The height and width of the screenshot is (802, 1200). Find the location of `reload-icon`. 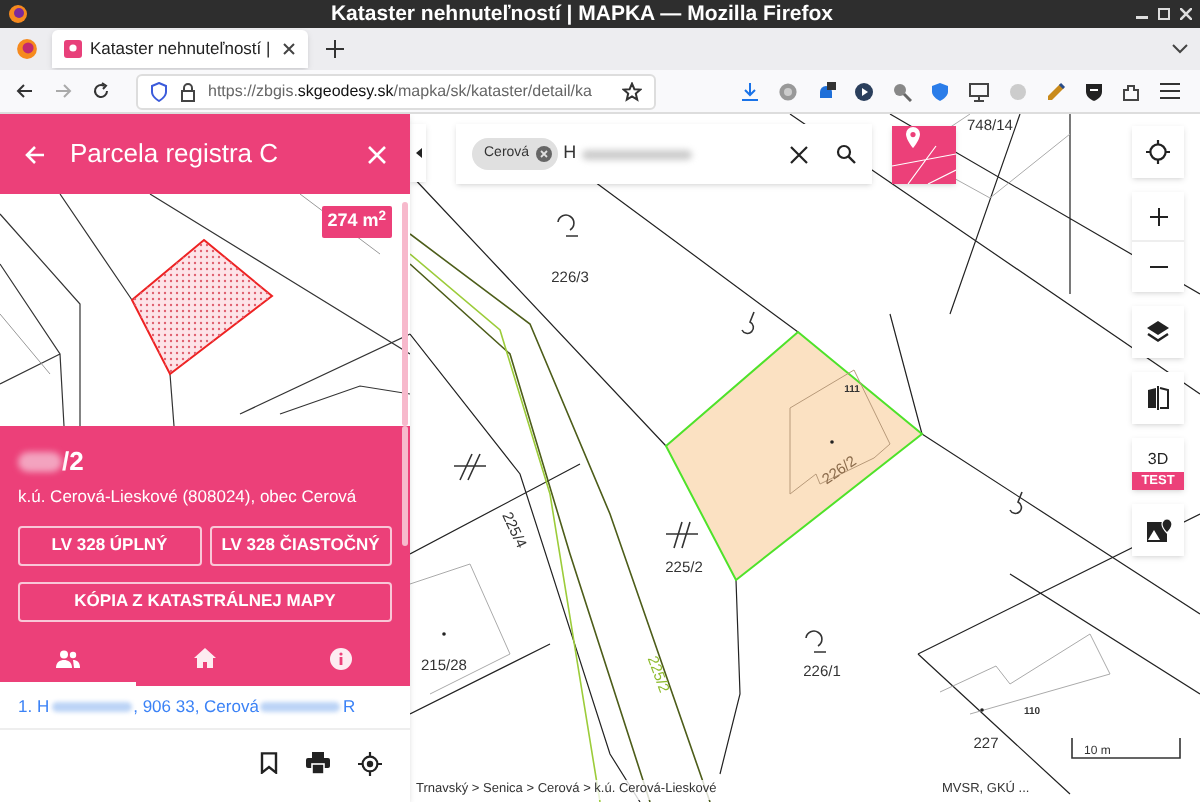

reload-icon is located at coordinates (101, 91).